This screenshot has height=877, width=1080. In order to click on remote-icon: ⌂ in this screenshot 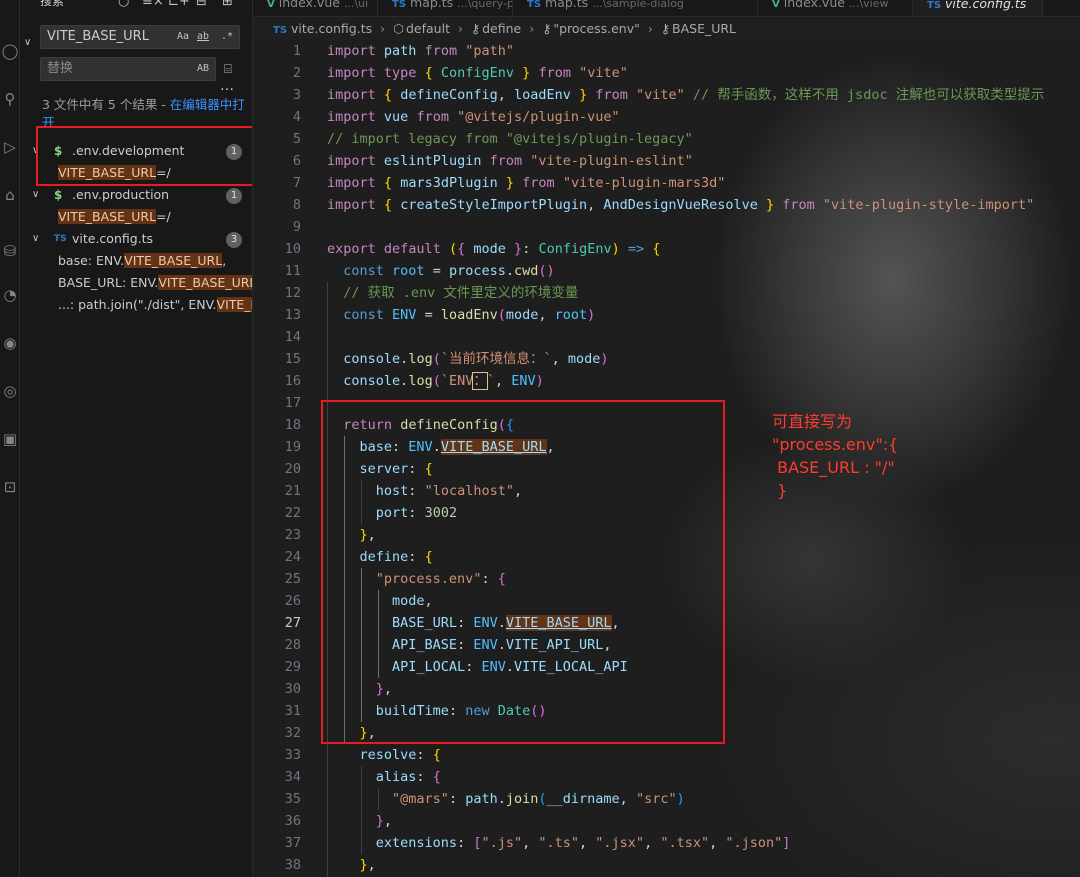, I will do `click(10, 195)`.